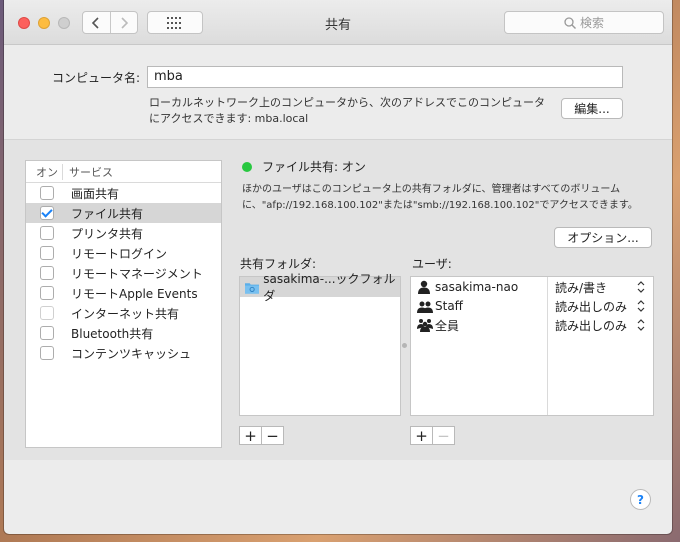  Describe the element at coordinates (449, 306) in the screenshot. I see `user-name: Staff` at that location.